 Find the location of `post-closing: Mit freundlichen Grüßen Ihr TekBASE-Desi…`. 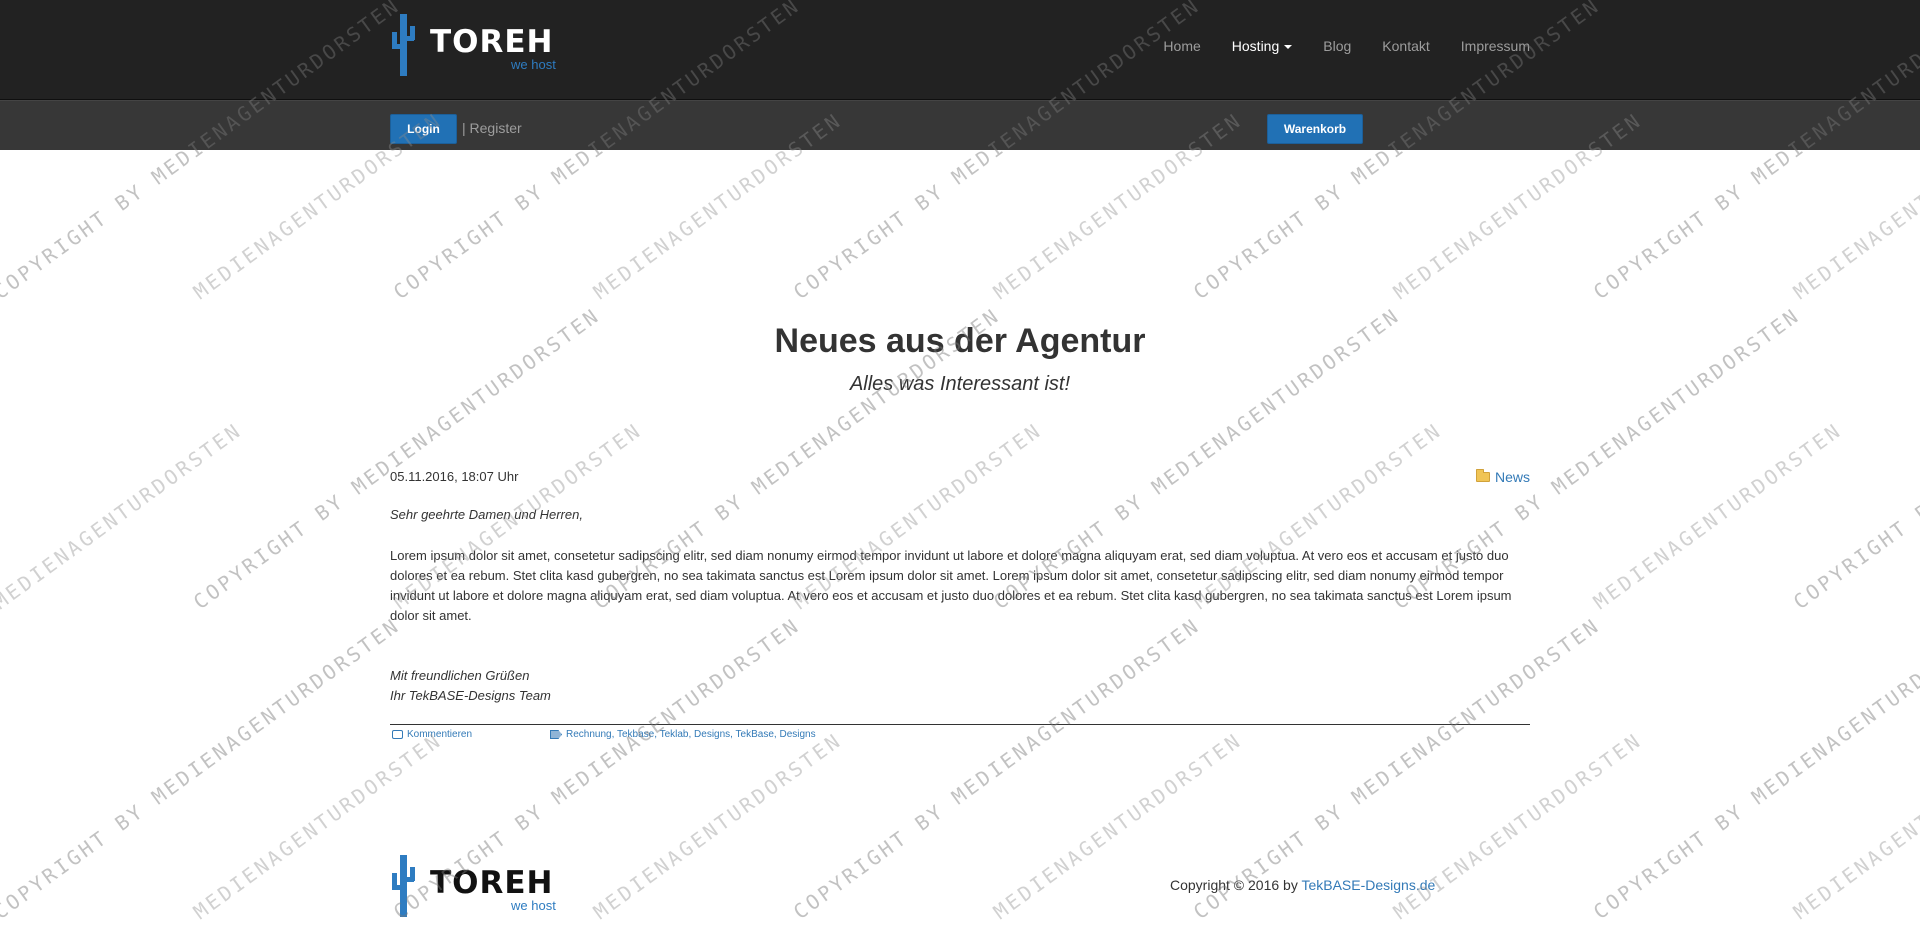

post-closing: Mit freundlichen Grüßen Ihr TekBASE-Desi… is located at coordinates (470, 686).